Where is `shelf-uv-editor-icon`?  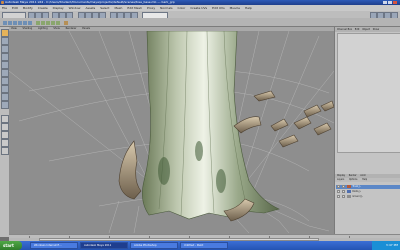 shelf-uv-editor-icon is located at coordinates (66, 23).